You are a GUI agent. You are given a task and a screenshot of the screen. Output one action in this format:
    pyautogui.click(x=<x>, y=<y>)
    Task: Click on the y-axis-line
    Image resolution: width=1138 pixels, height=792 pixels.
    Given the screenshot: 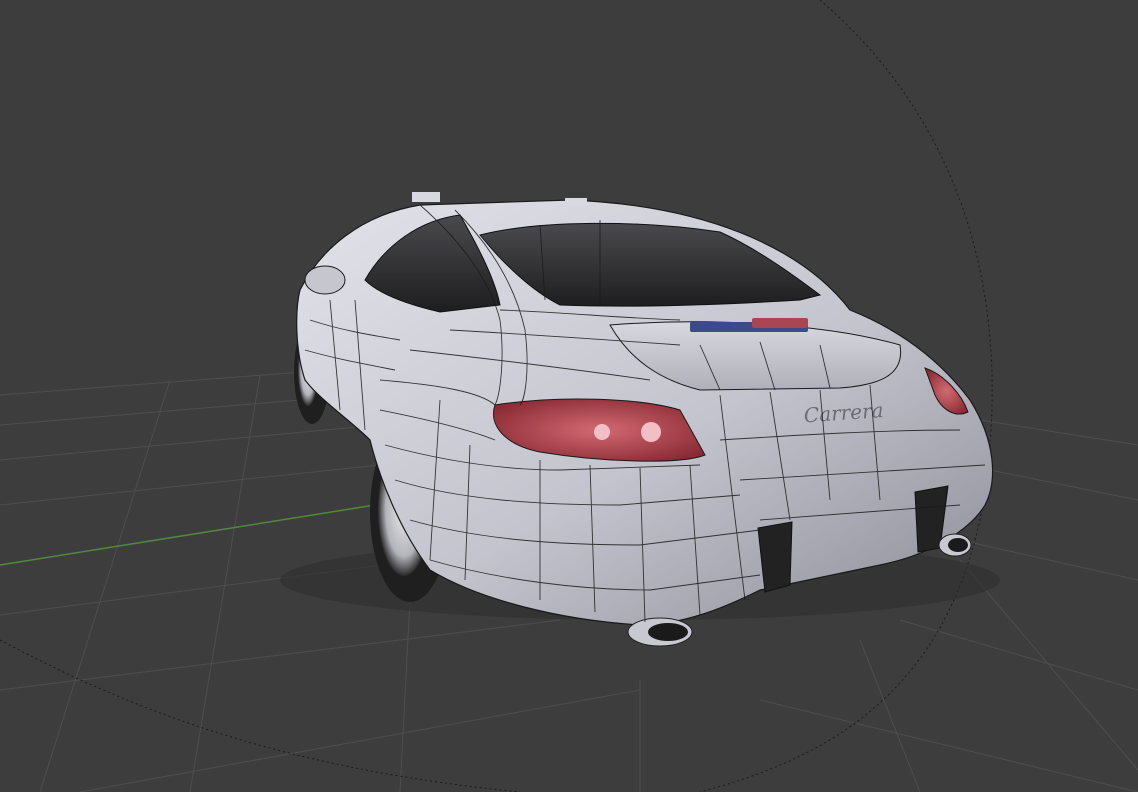 What is the action you would take?
    pyautogui.click(x=188, y=535)
    